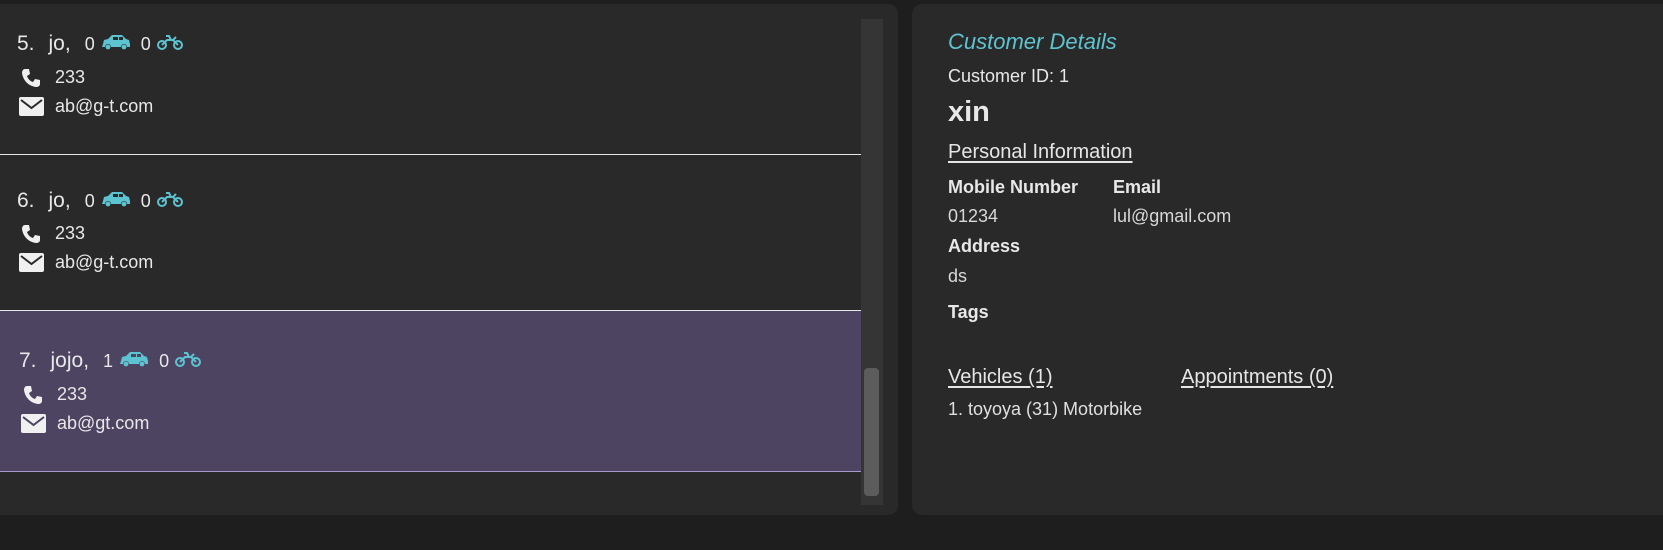  What do you see at coordinates (108, 360) in the screenshot?
I see `car-count: 1` at bounding box center [108, 360].